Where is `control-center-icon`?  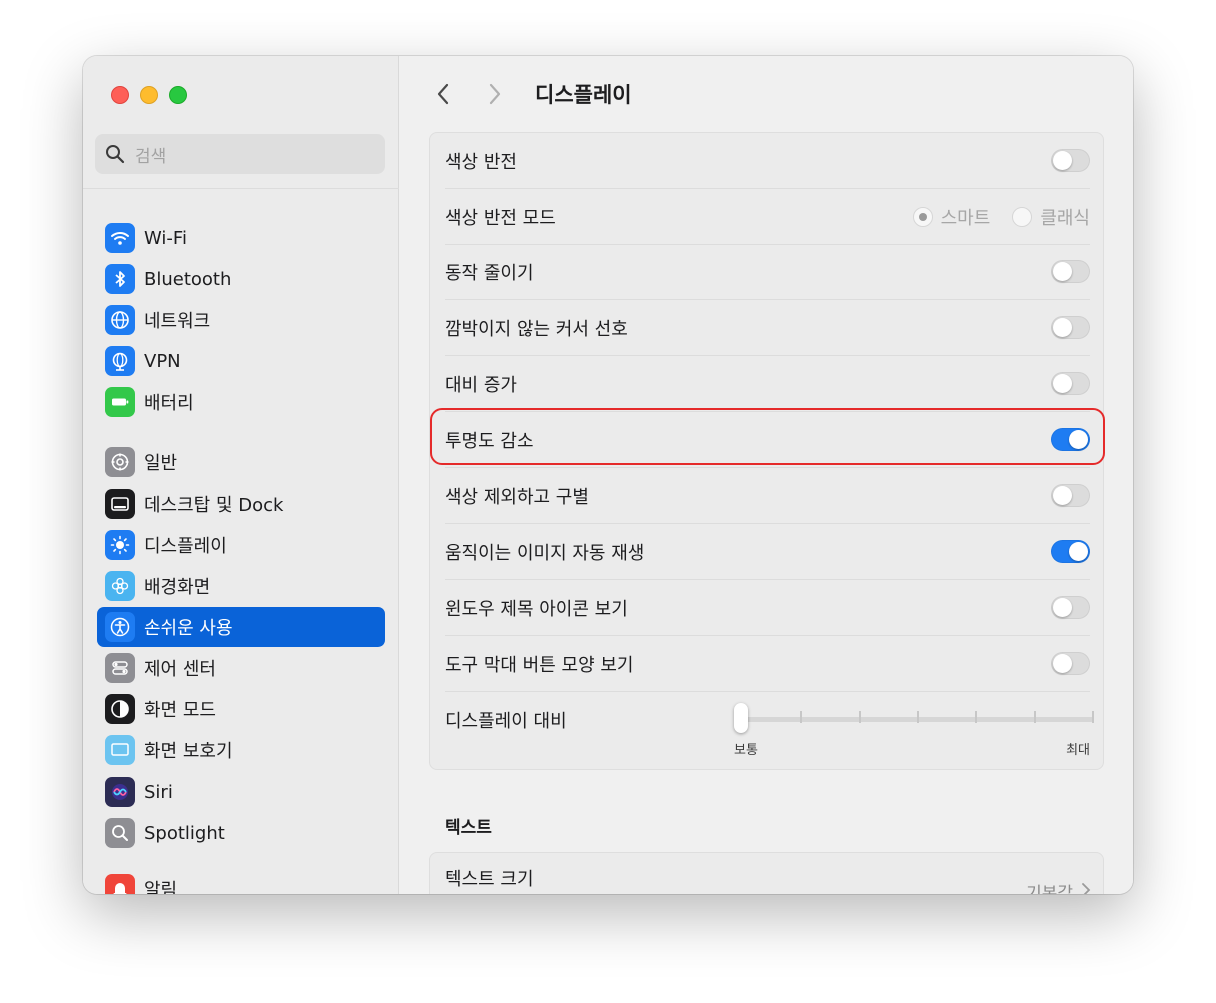 control-center-icon is located at coordinates (120, 668).